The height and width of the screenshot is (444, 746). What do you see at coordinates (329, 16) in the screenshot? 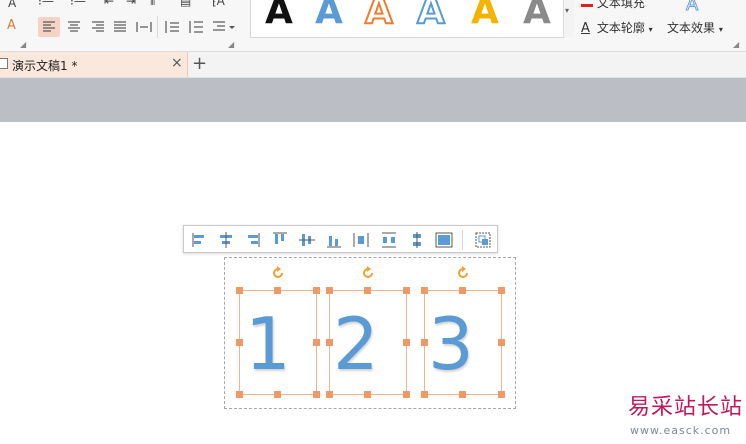
I see `wordart-style-blue: A` at bounding box center [329, 16].